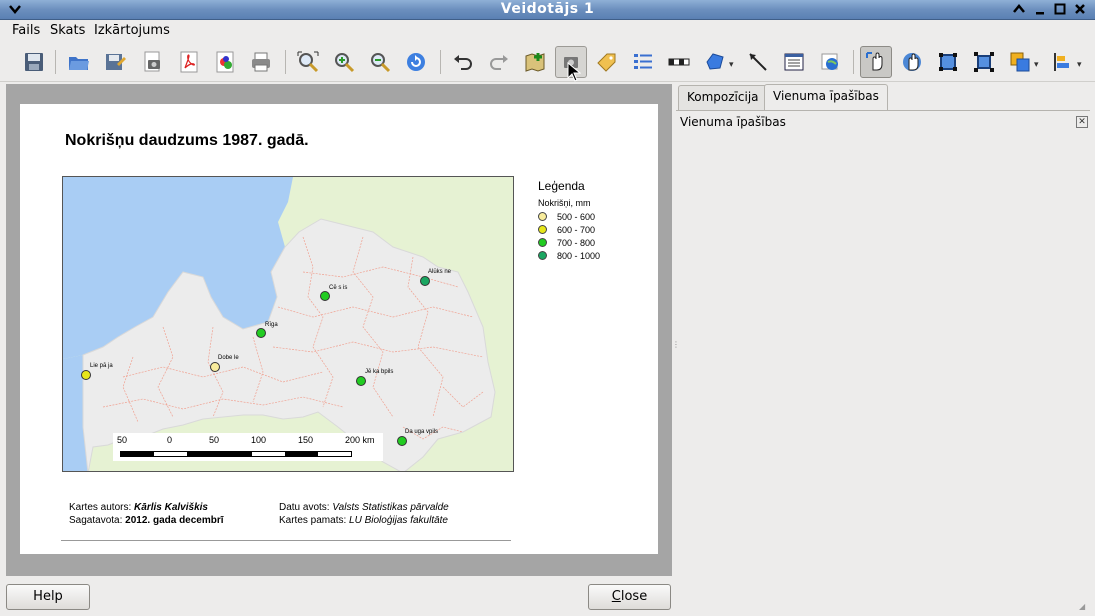  I want to click on scalebar-label: 150, so click(306, 440).